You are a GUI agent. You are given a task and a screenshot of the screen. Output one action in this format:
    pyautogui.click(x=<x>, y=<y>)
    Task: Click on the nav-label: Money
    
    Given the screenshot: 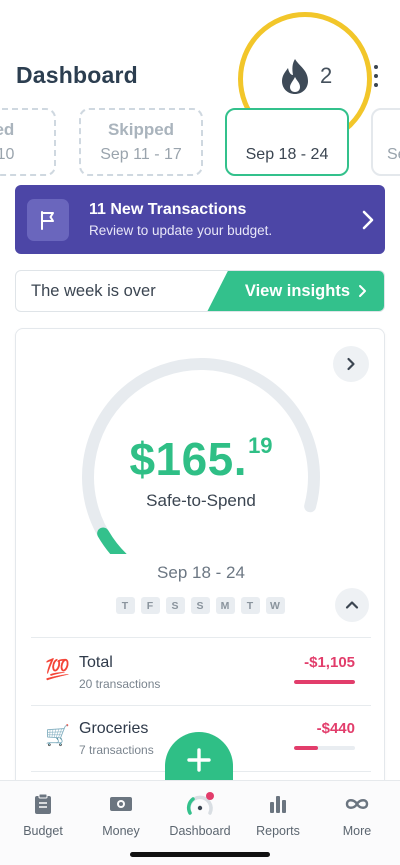 What is the action you would take?
    pyautogui.click(x=121, y=831)
    